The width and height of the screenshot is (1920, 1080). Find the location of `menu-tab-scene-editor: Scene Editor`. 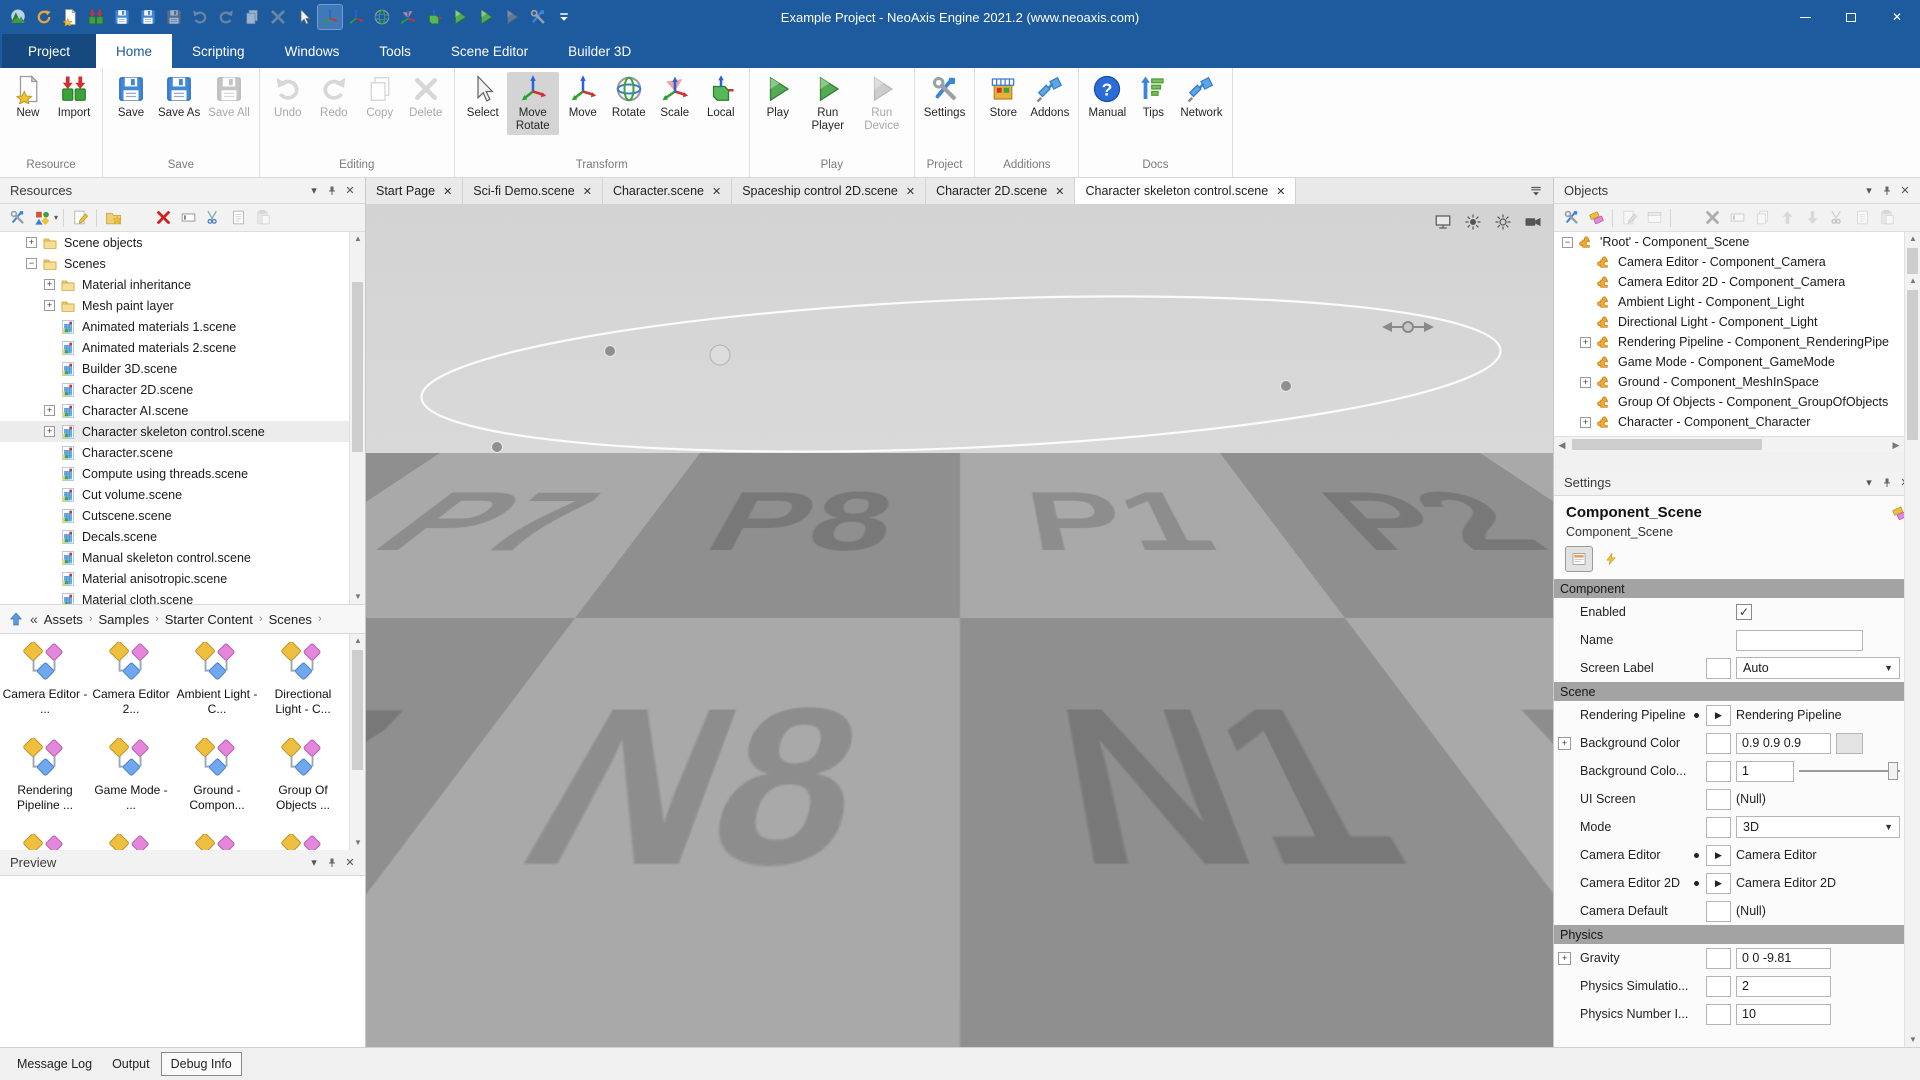

menu-tab-scene-editor: Scene Editor is located at coordinates (489, 51).